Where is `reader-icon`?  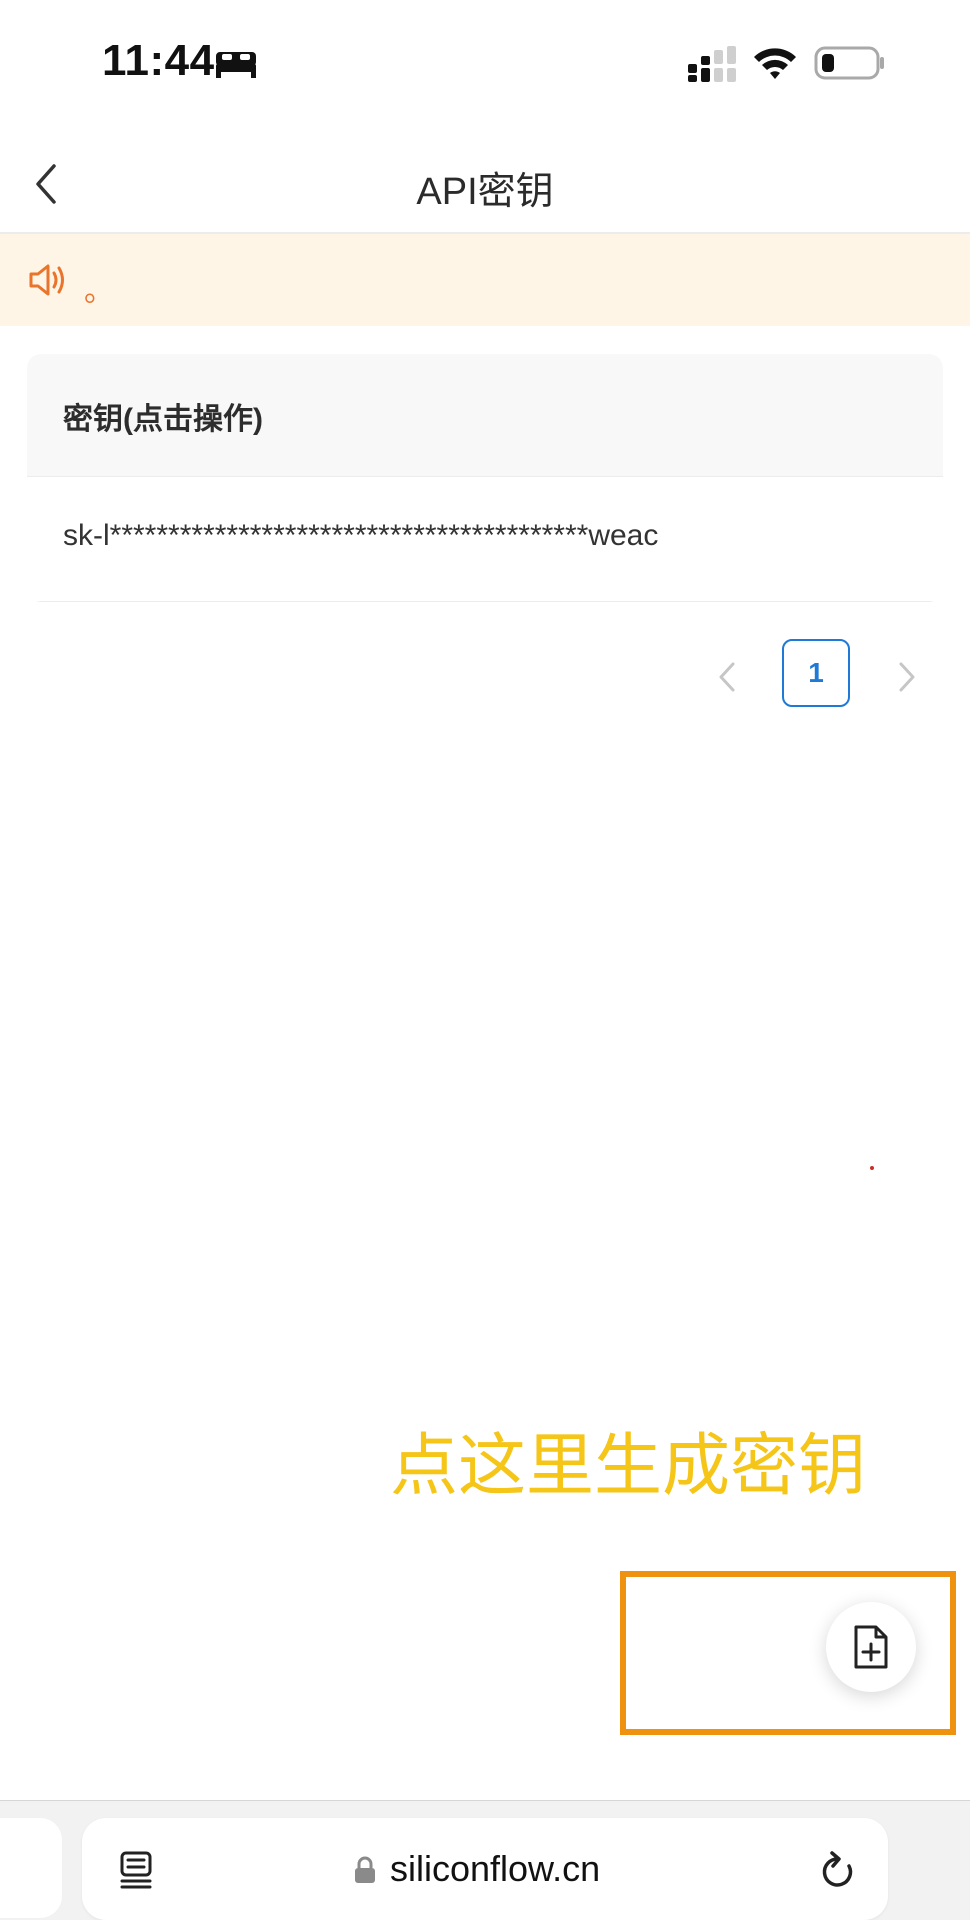
reader-icon is located at coordinates (137, 1870).